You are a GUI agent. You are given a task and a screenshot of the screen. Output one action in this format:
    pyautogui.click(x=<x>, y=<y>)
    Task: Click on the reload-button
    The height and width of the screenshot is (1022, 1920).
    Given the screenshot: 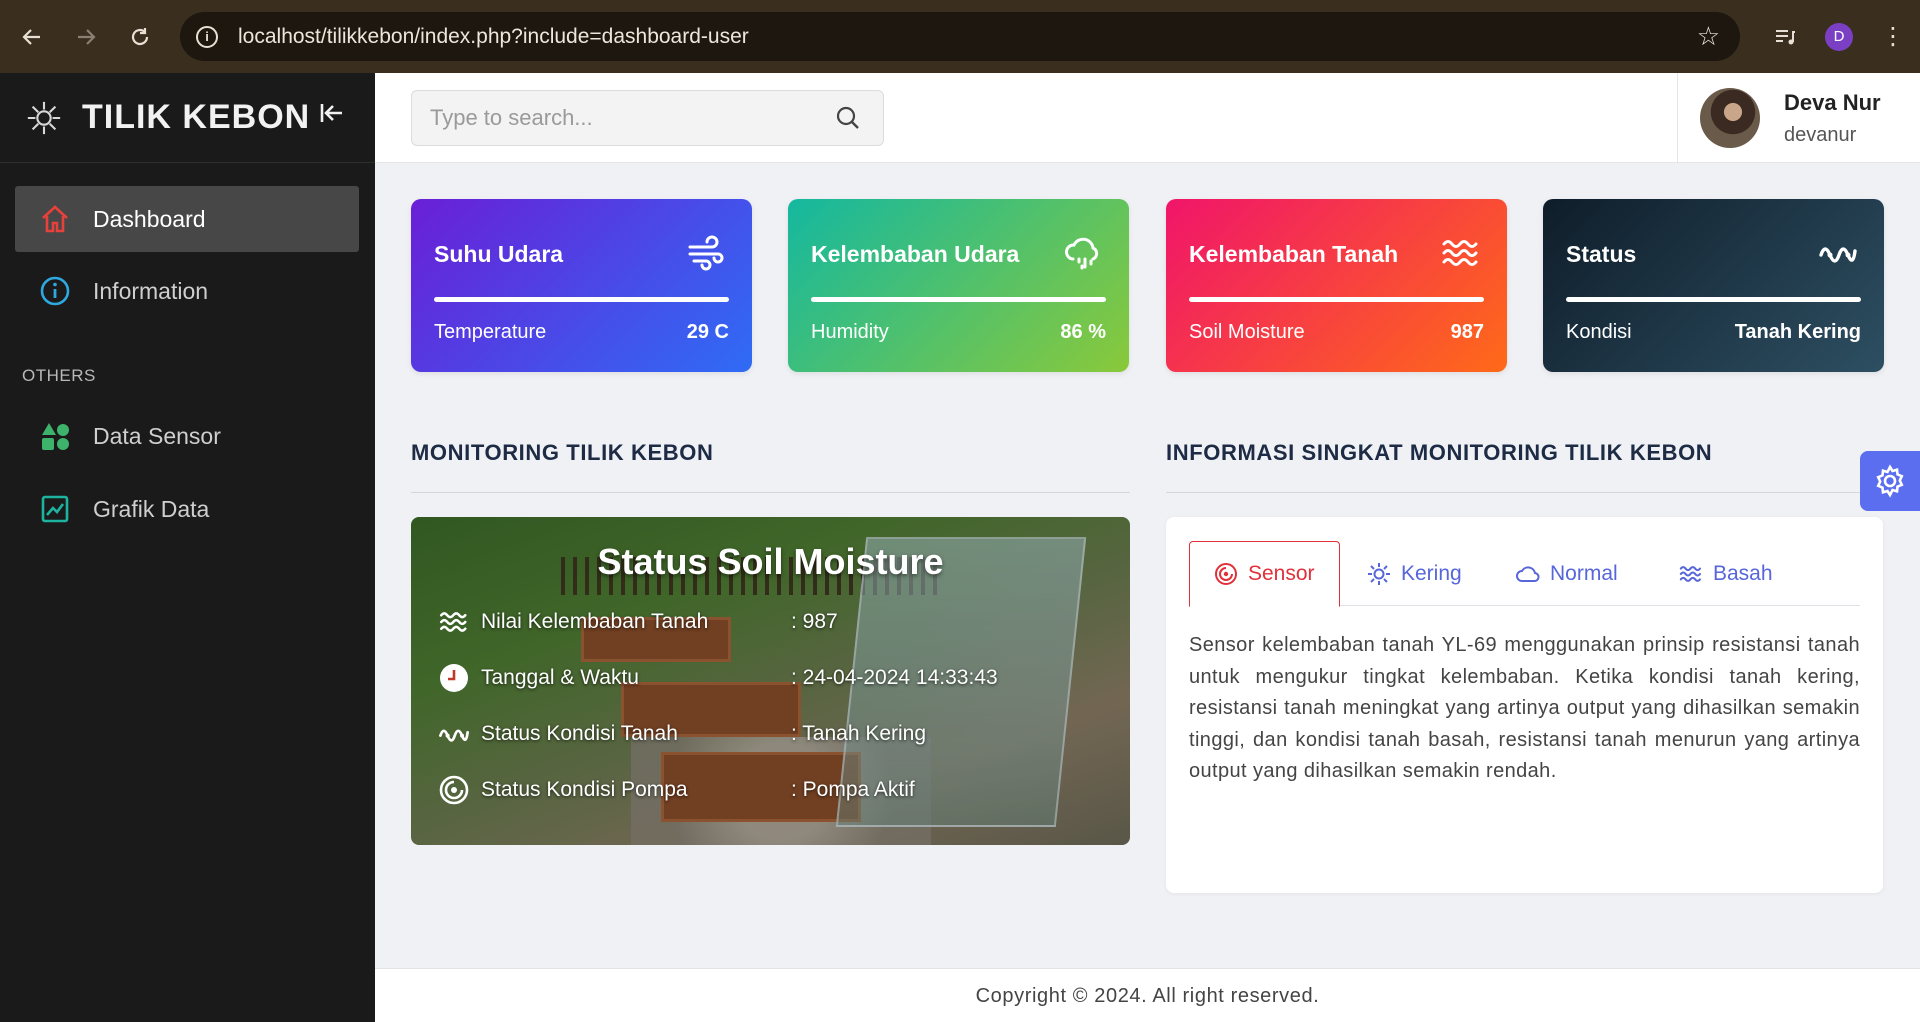 What is the action you would take?
    pyautogui.click(x=140, y=37)
    